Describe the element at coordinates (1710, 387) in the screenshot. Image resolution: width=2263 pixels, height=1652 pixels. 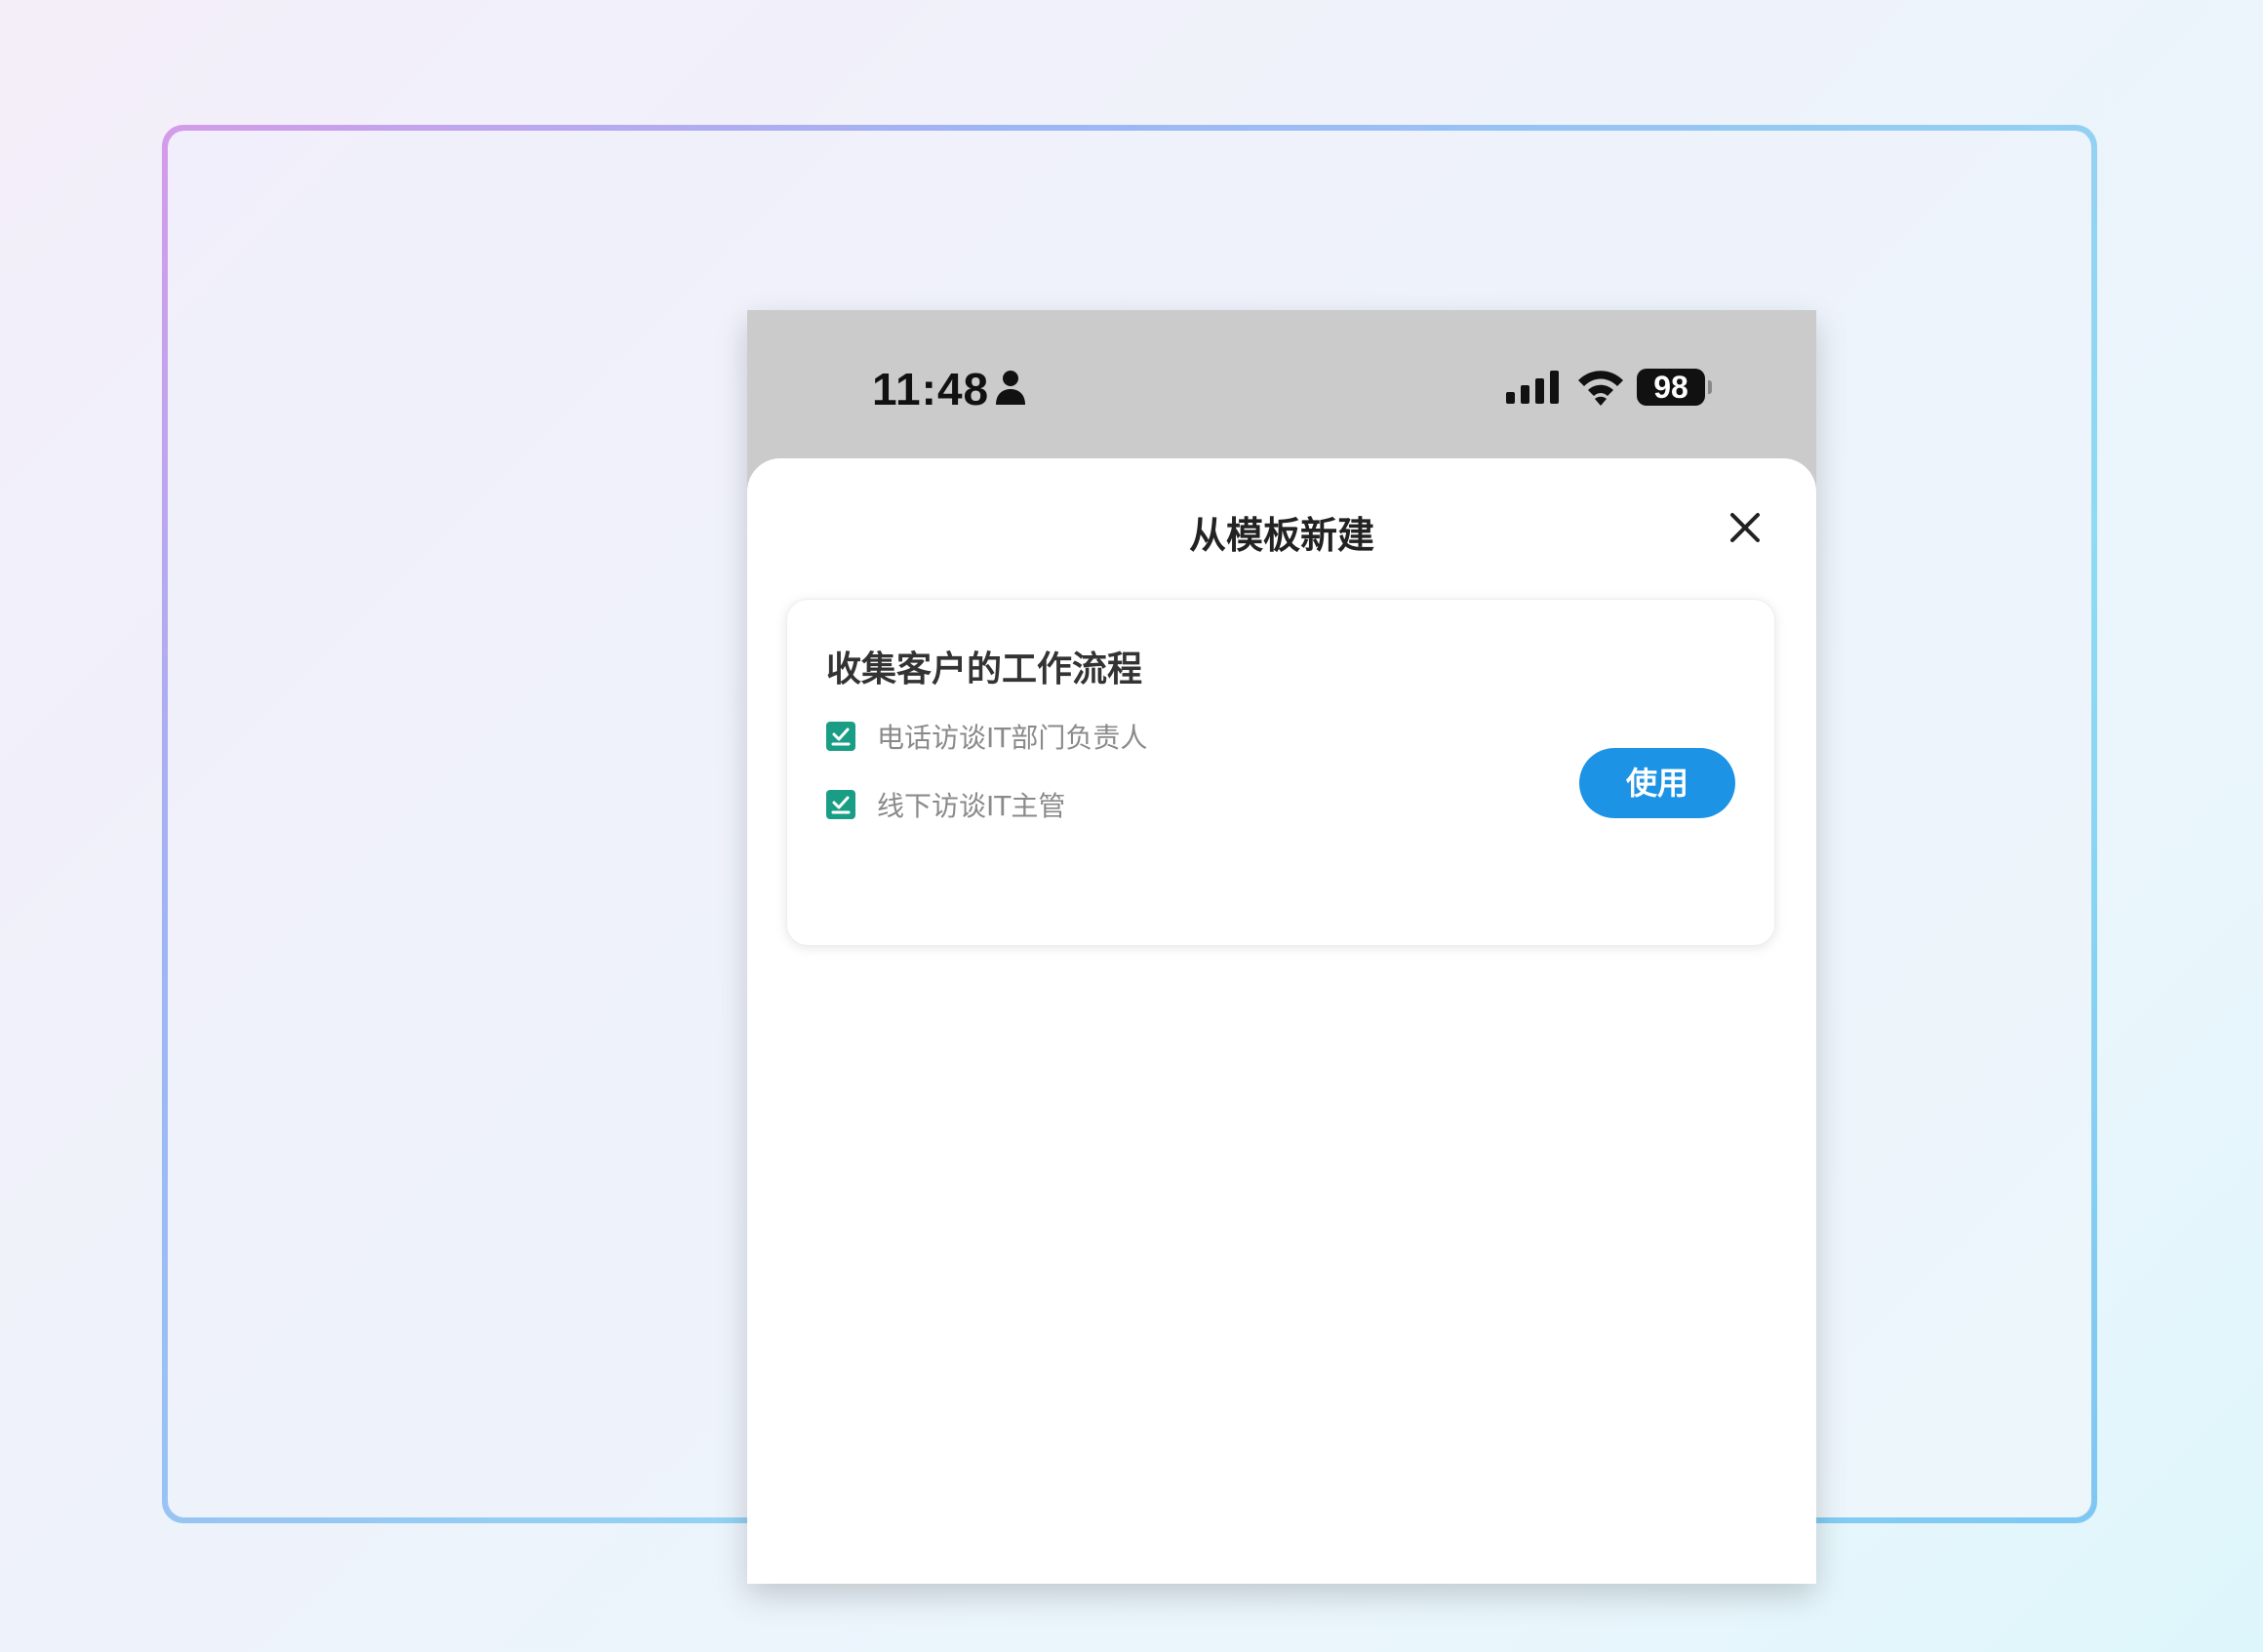
I see `battery-tip` at that location.